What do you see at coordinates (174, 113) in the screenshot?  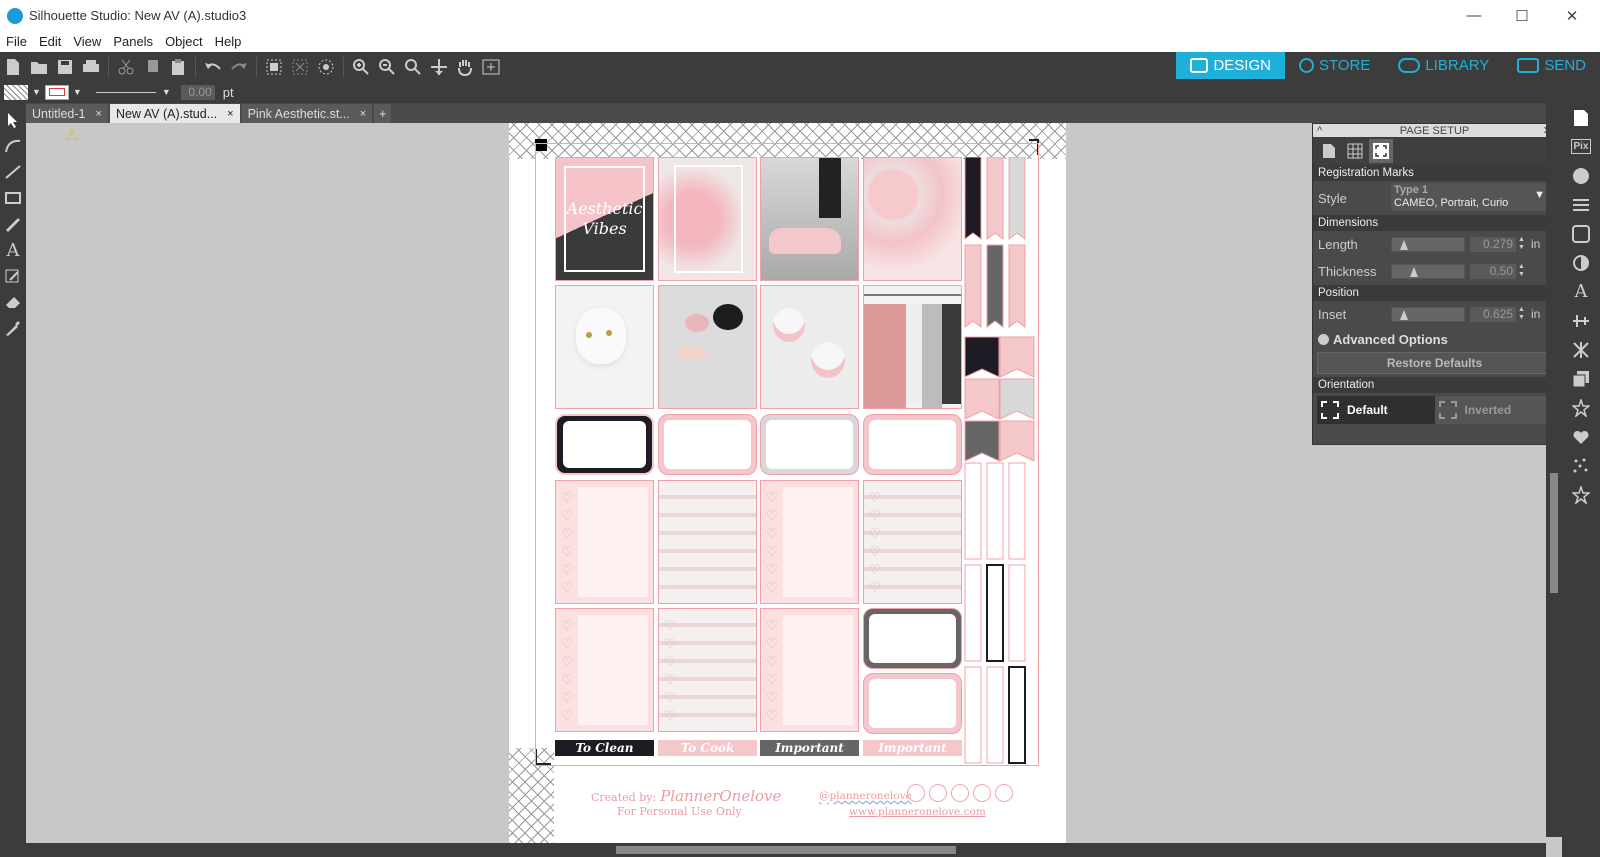 I see `doc-tab-new-av: New AV (A).stud... ×` at bounding box center [174, 113].